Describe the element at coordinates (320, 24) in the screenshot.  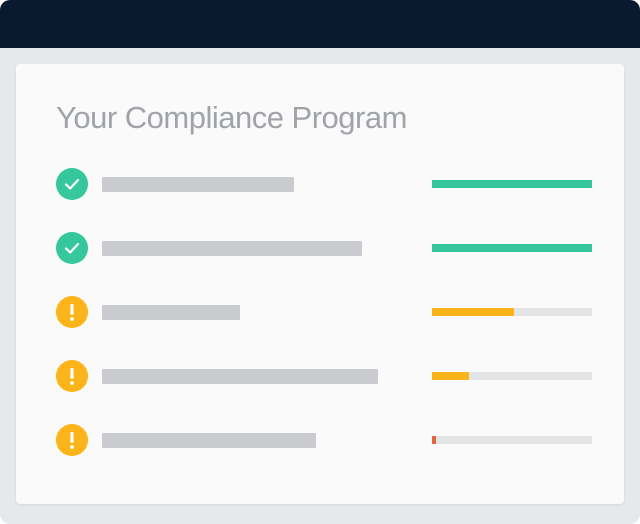
I see `window-titlebar` at that location.